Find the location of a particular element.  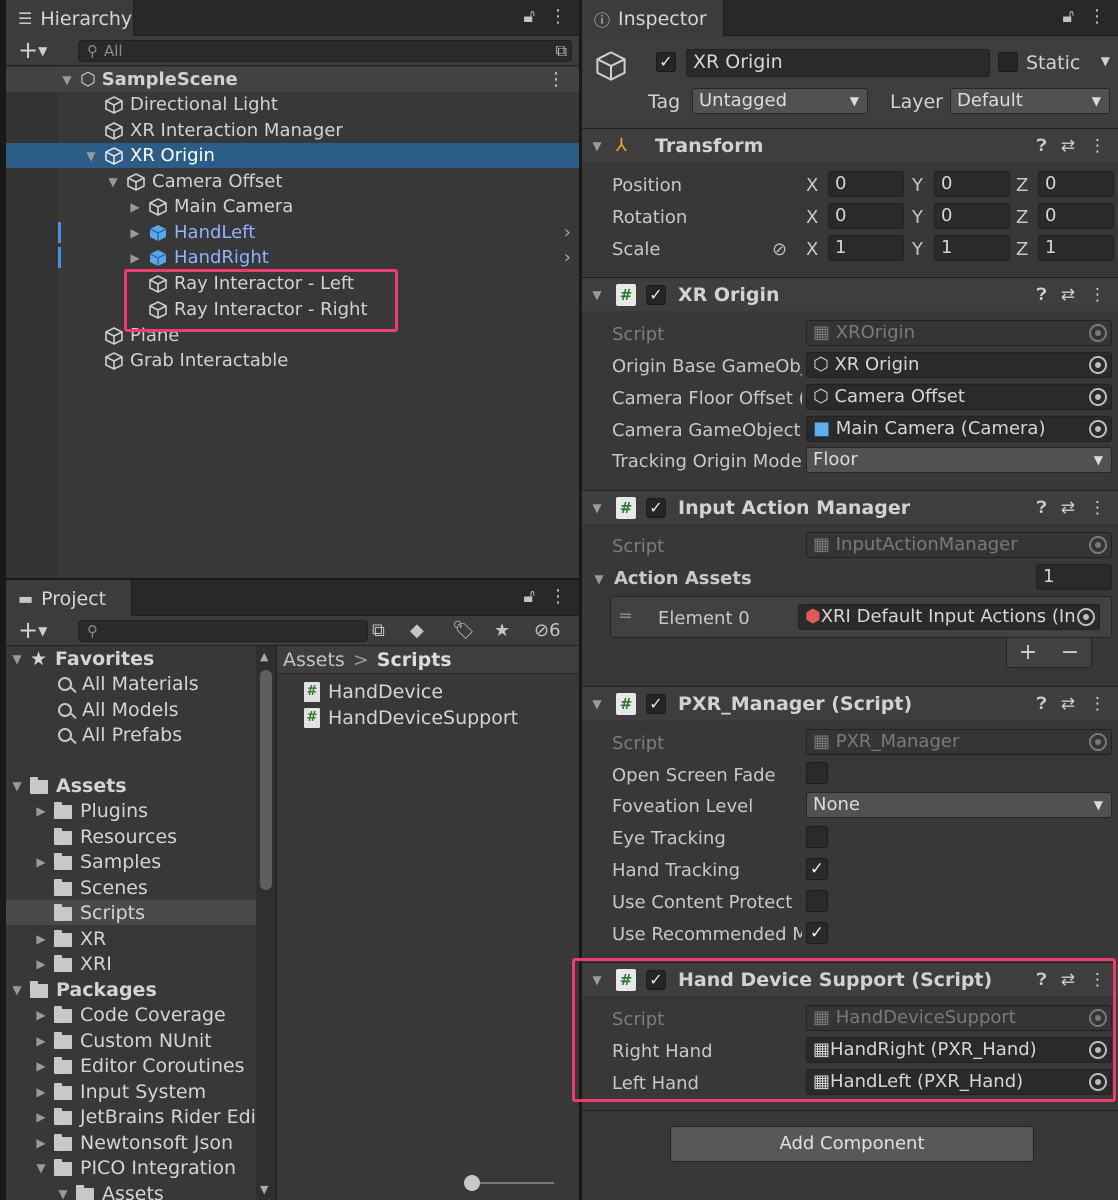

hierarchy-item: ▶ HandRight › is located at coordinates (292, 257).